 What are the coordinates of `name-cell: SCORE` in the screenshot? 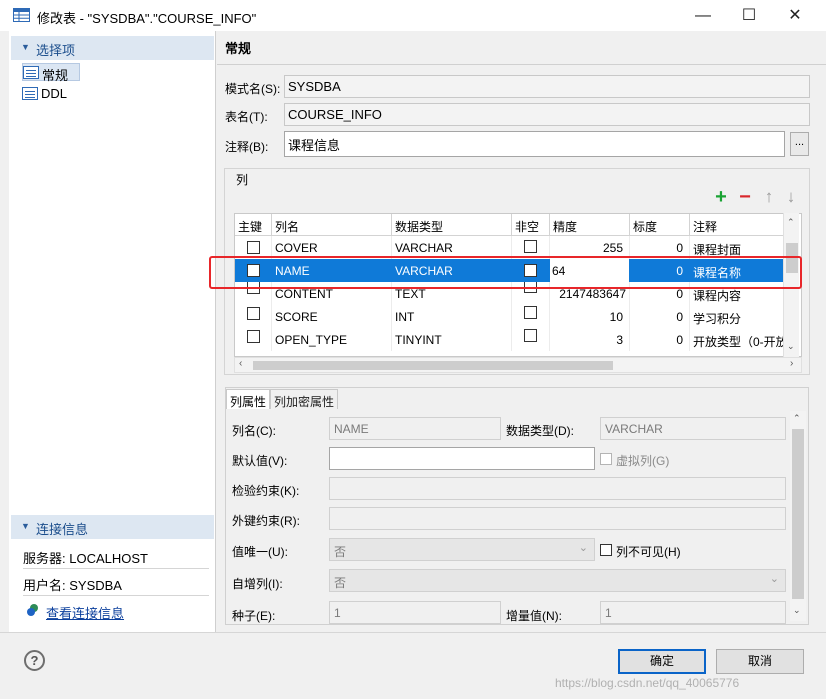 It's located at (332, 316).